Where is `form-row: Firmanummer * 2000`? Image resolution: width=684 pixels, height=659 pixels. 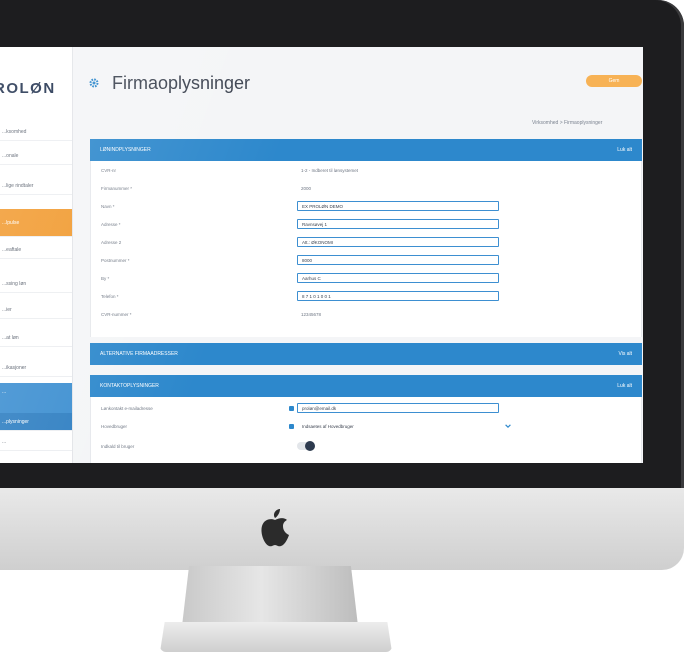 form-row: Firmanummer * 2000 is located at coordinates (367, 189).